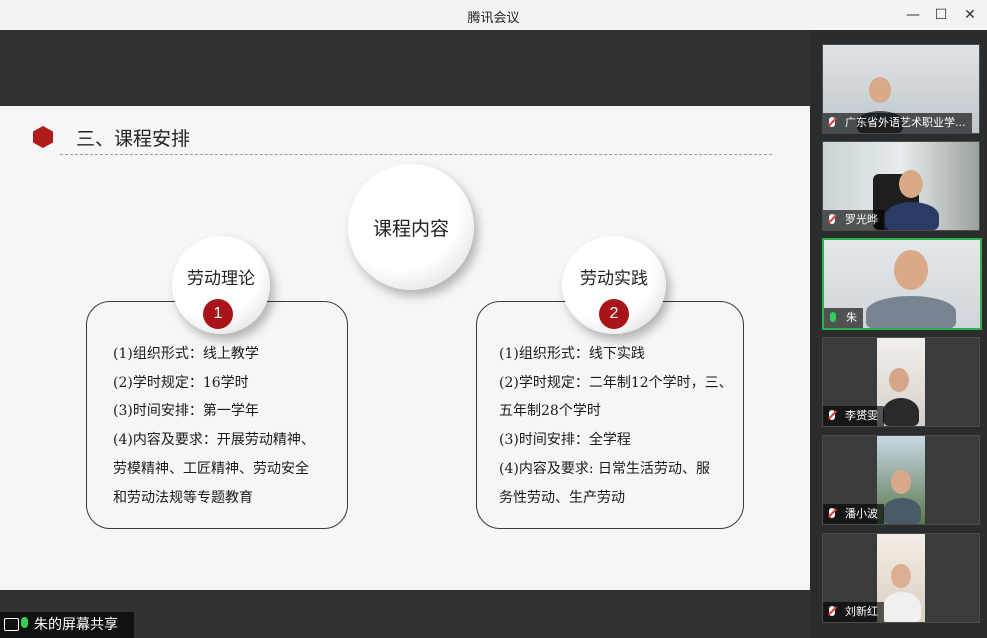 The width and height of the screenshot is (987, 638). Describe the element at coordinates (970, 15) in the screenshot. I see `close-icon: ✕` at that location.